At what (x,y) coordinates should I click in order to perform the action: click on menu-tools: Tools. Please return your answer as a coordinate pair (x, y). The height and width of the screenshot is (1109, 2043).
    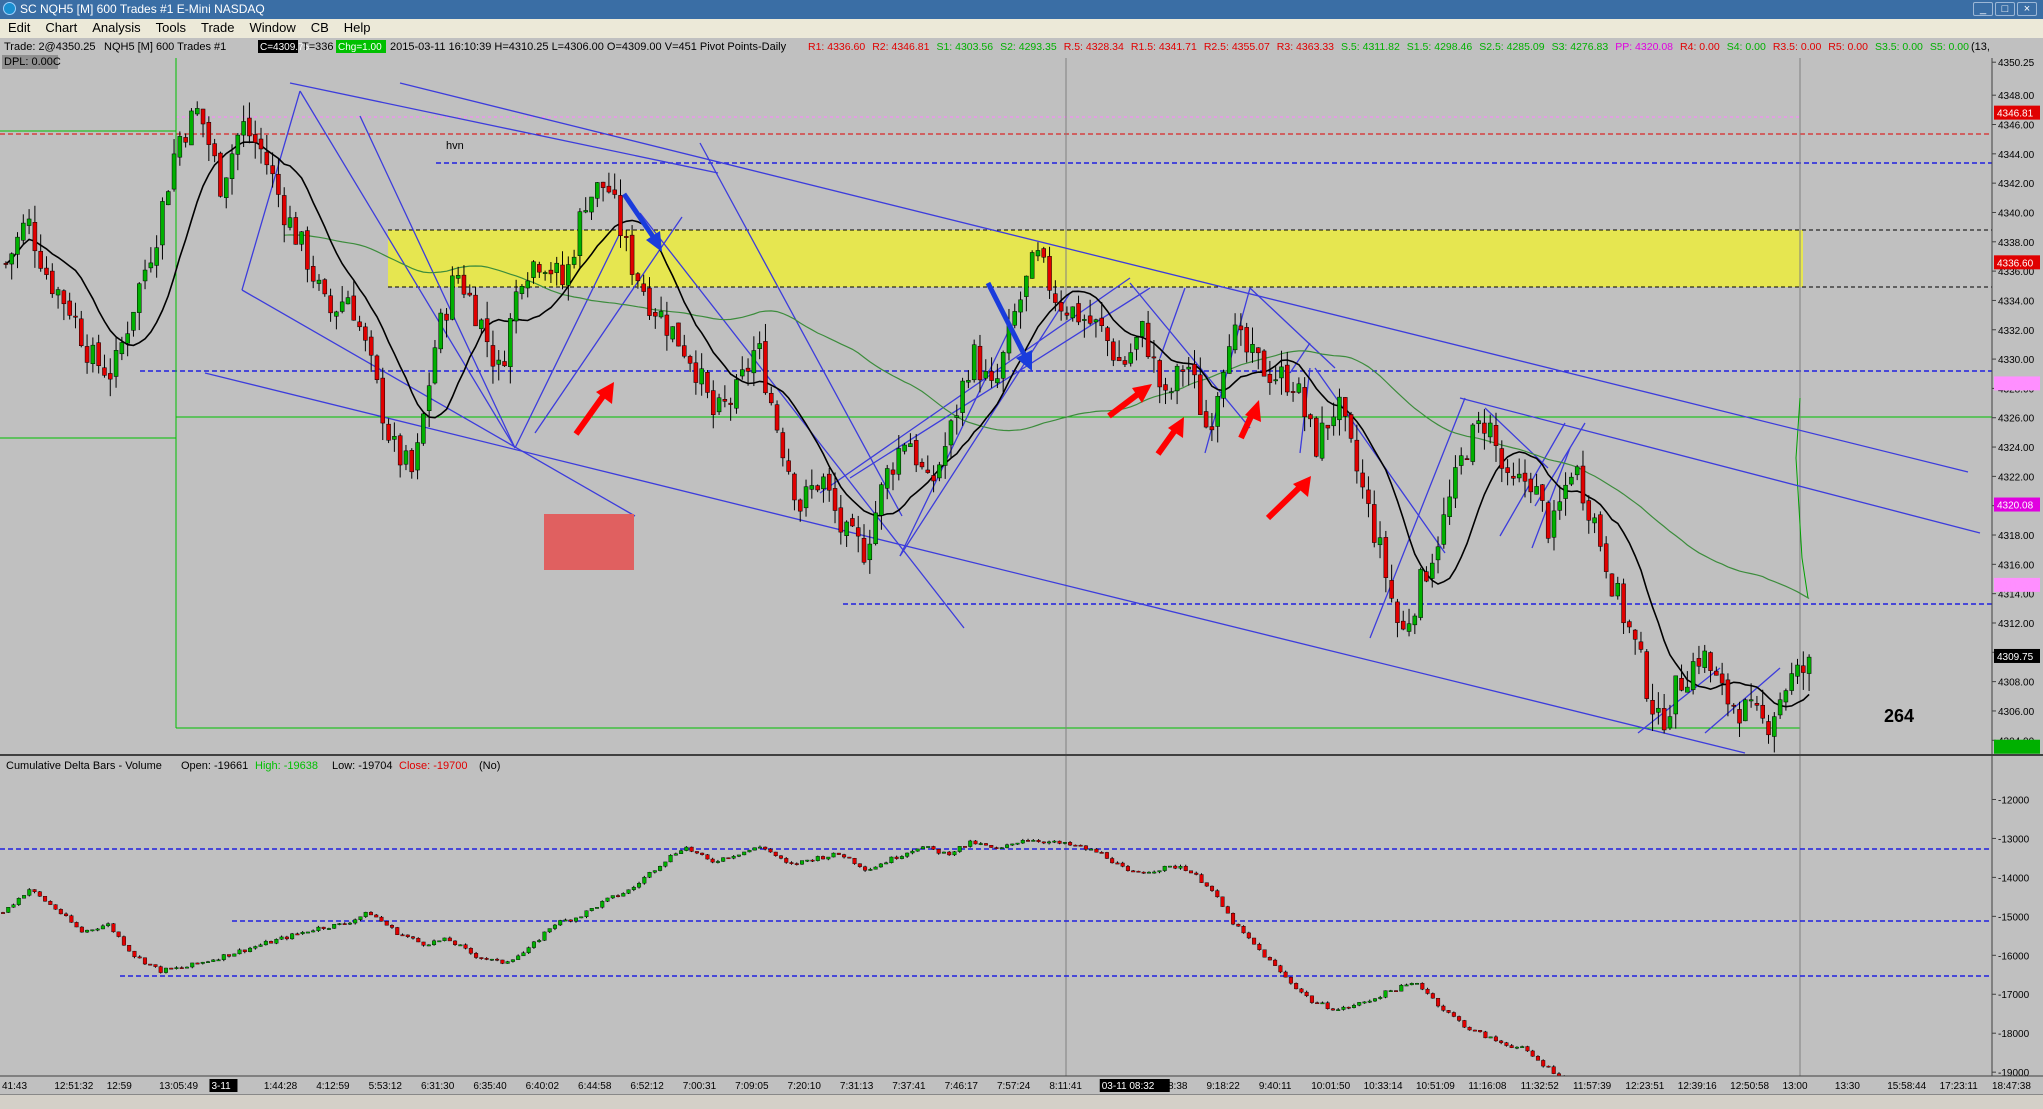
    Looking at the image, I should click on (170, 27).